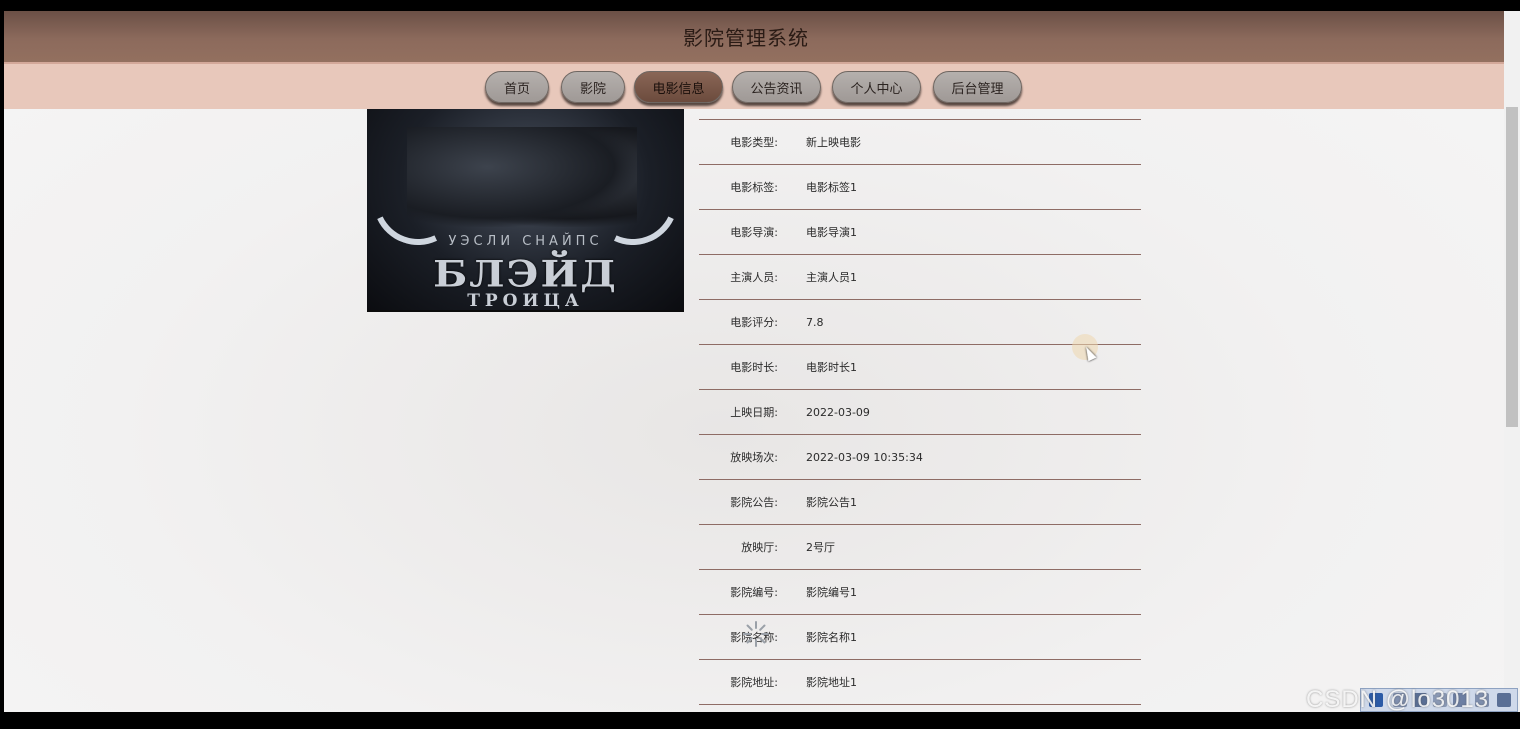 This screenshot has width=1520, height=729. Describe the element at coordinates (838, 412) in the screenshot. I see `detail-value: 2022-03-09` at that location.